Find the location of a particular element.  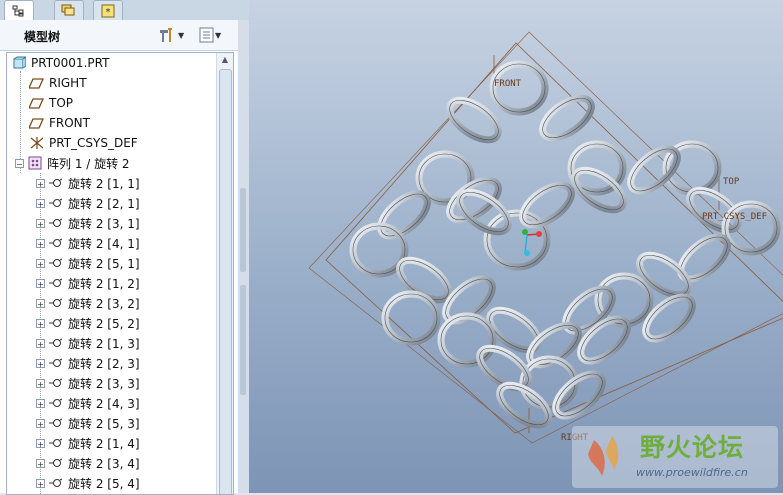

tree-item-label: 旋转 2 [1, 4] is located at coordinates (104, 443).